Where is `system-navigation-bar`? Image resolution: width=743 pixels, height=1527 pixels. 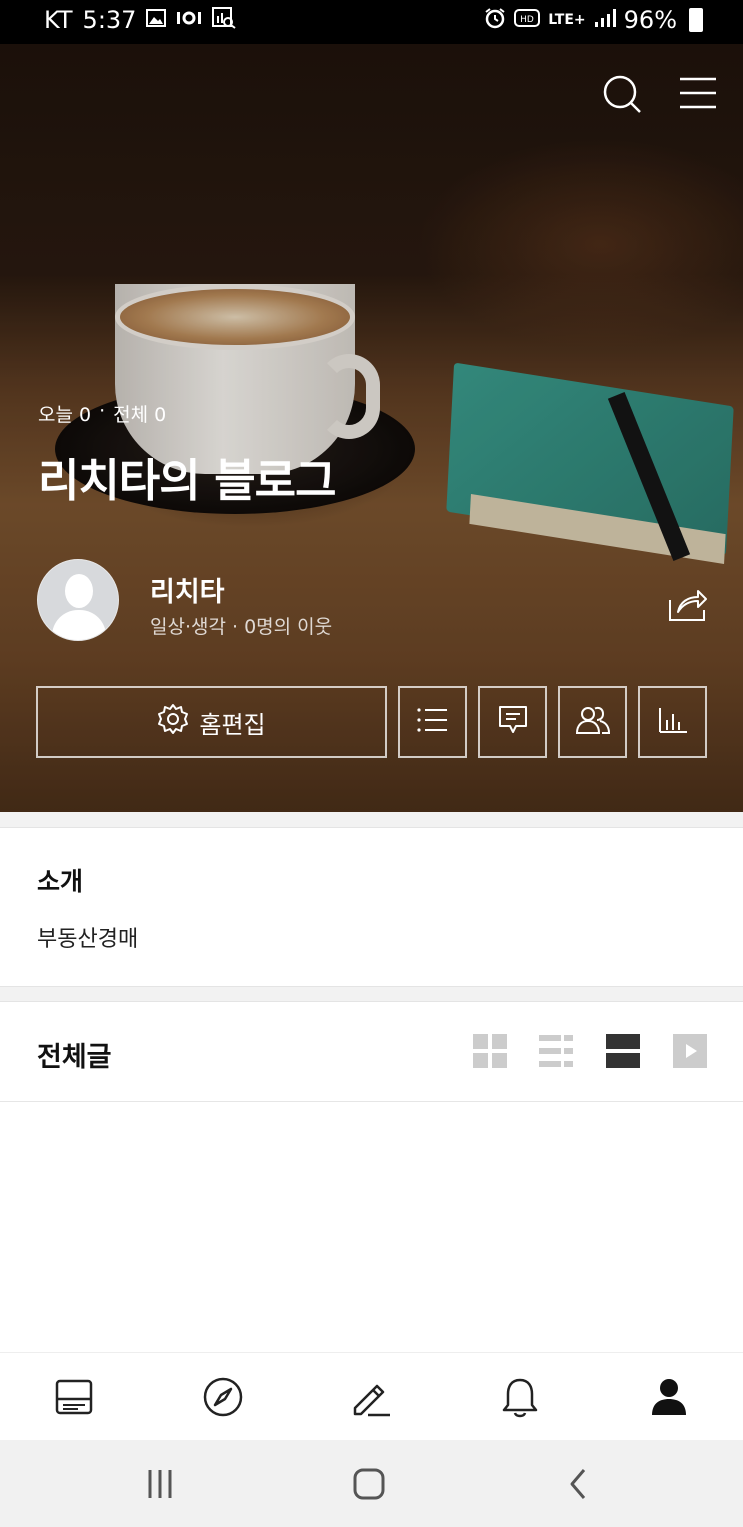
system-navigation-bar is located at coordinates (371, 1483).